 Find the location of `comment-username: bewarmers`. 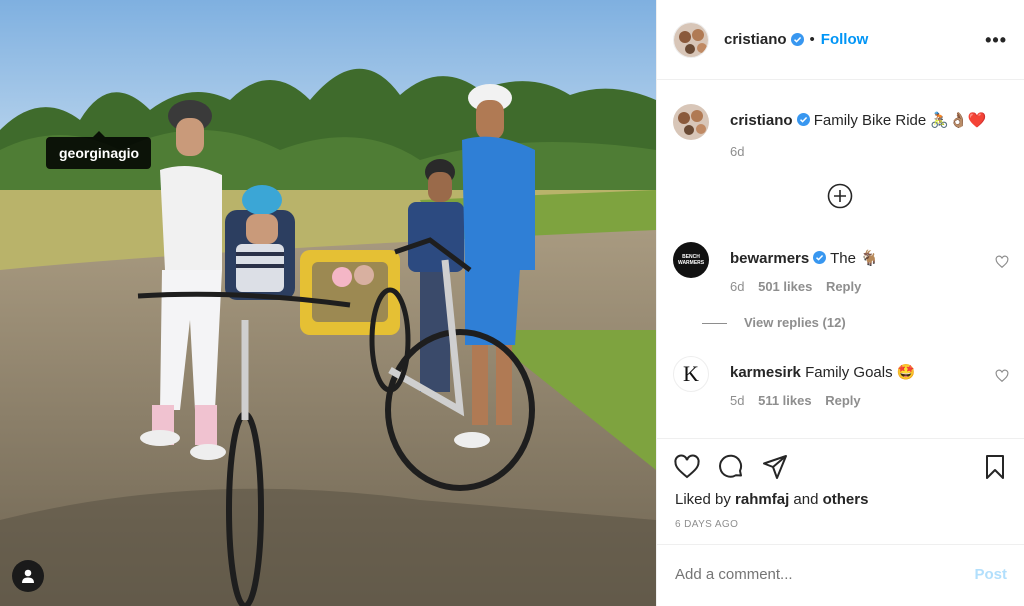

comment-username: bewarmers is located at coordinates (769, 258).